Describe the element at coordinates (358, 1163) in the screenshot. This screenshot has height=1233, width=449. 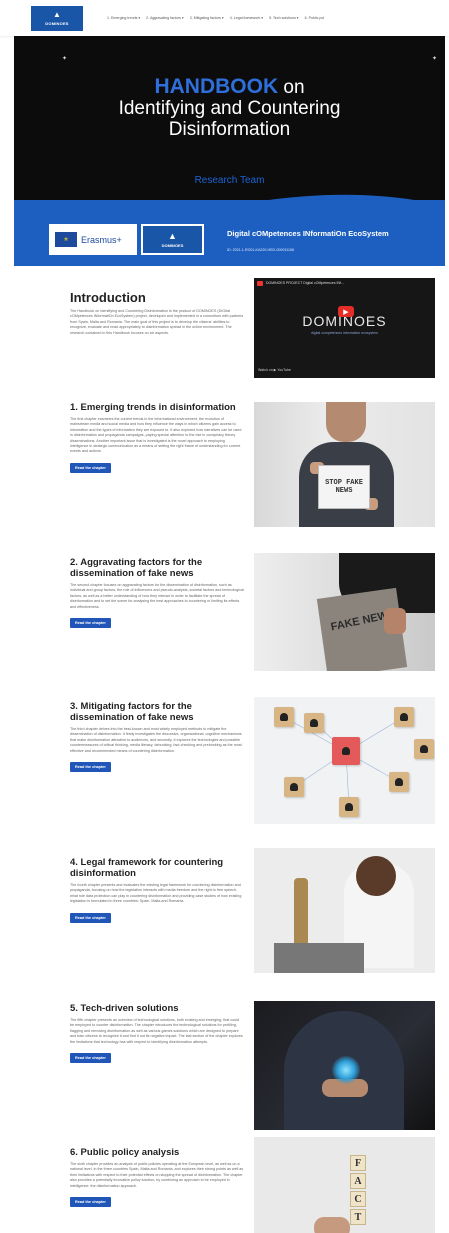
I see `letter-block: F` at that location.